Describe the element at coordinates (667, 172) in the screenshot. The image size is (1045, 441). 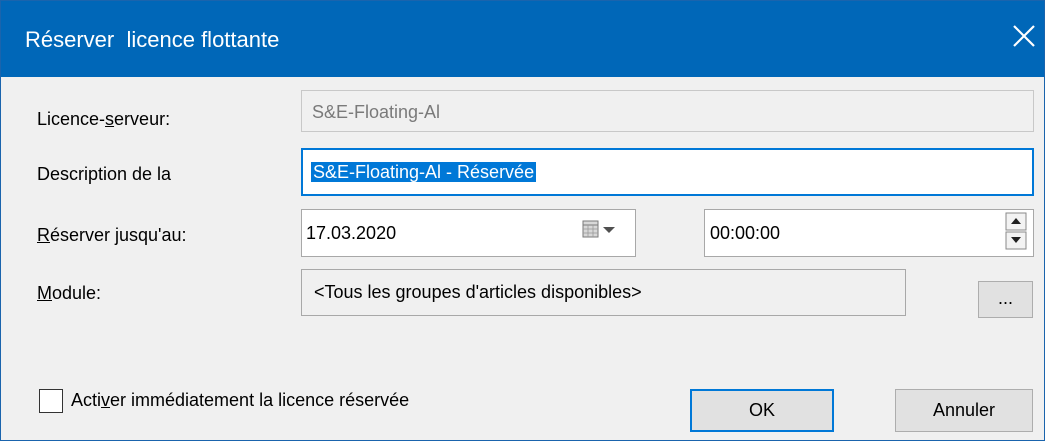
I see `description-field: S&E-Floating-Al - Réservée` at that location.